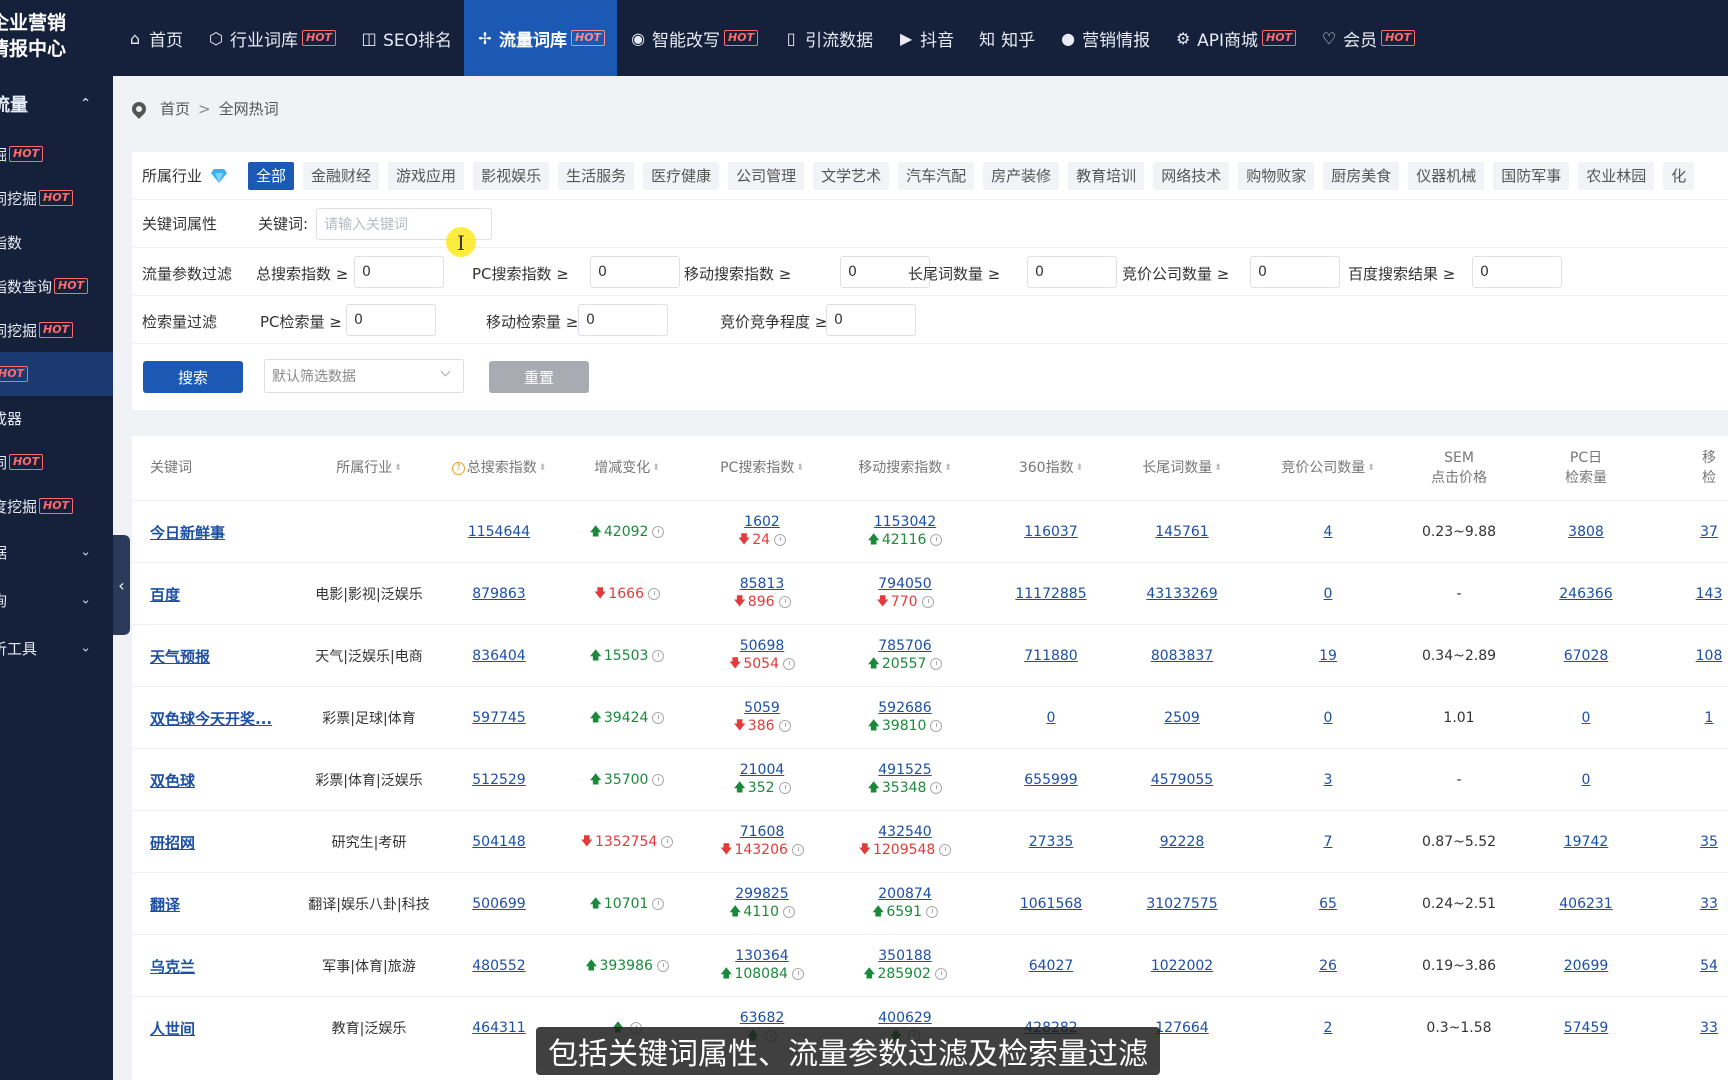 The image size is (1728, 1080). What do you see at coordinates (762, 646) in the screenshot?
I see `pc-index-link: 50698` at bounding box center [762, 646].